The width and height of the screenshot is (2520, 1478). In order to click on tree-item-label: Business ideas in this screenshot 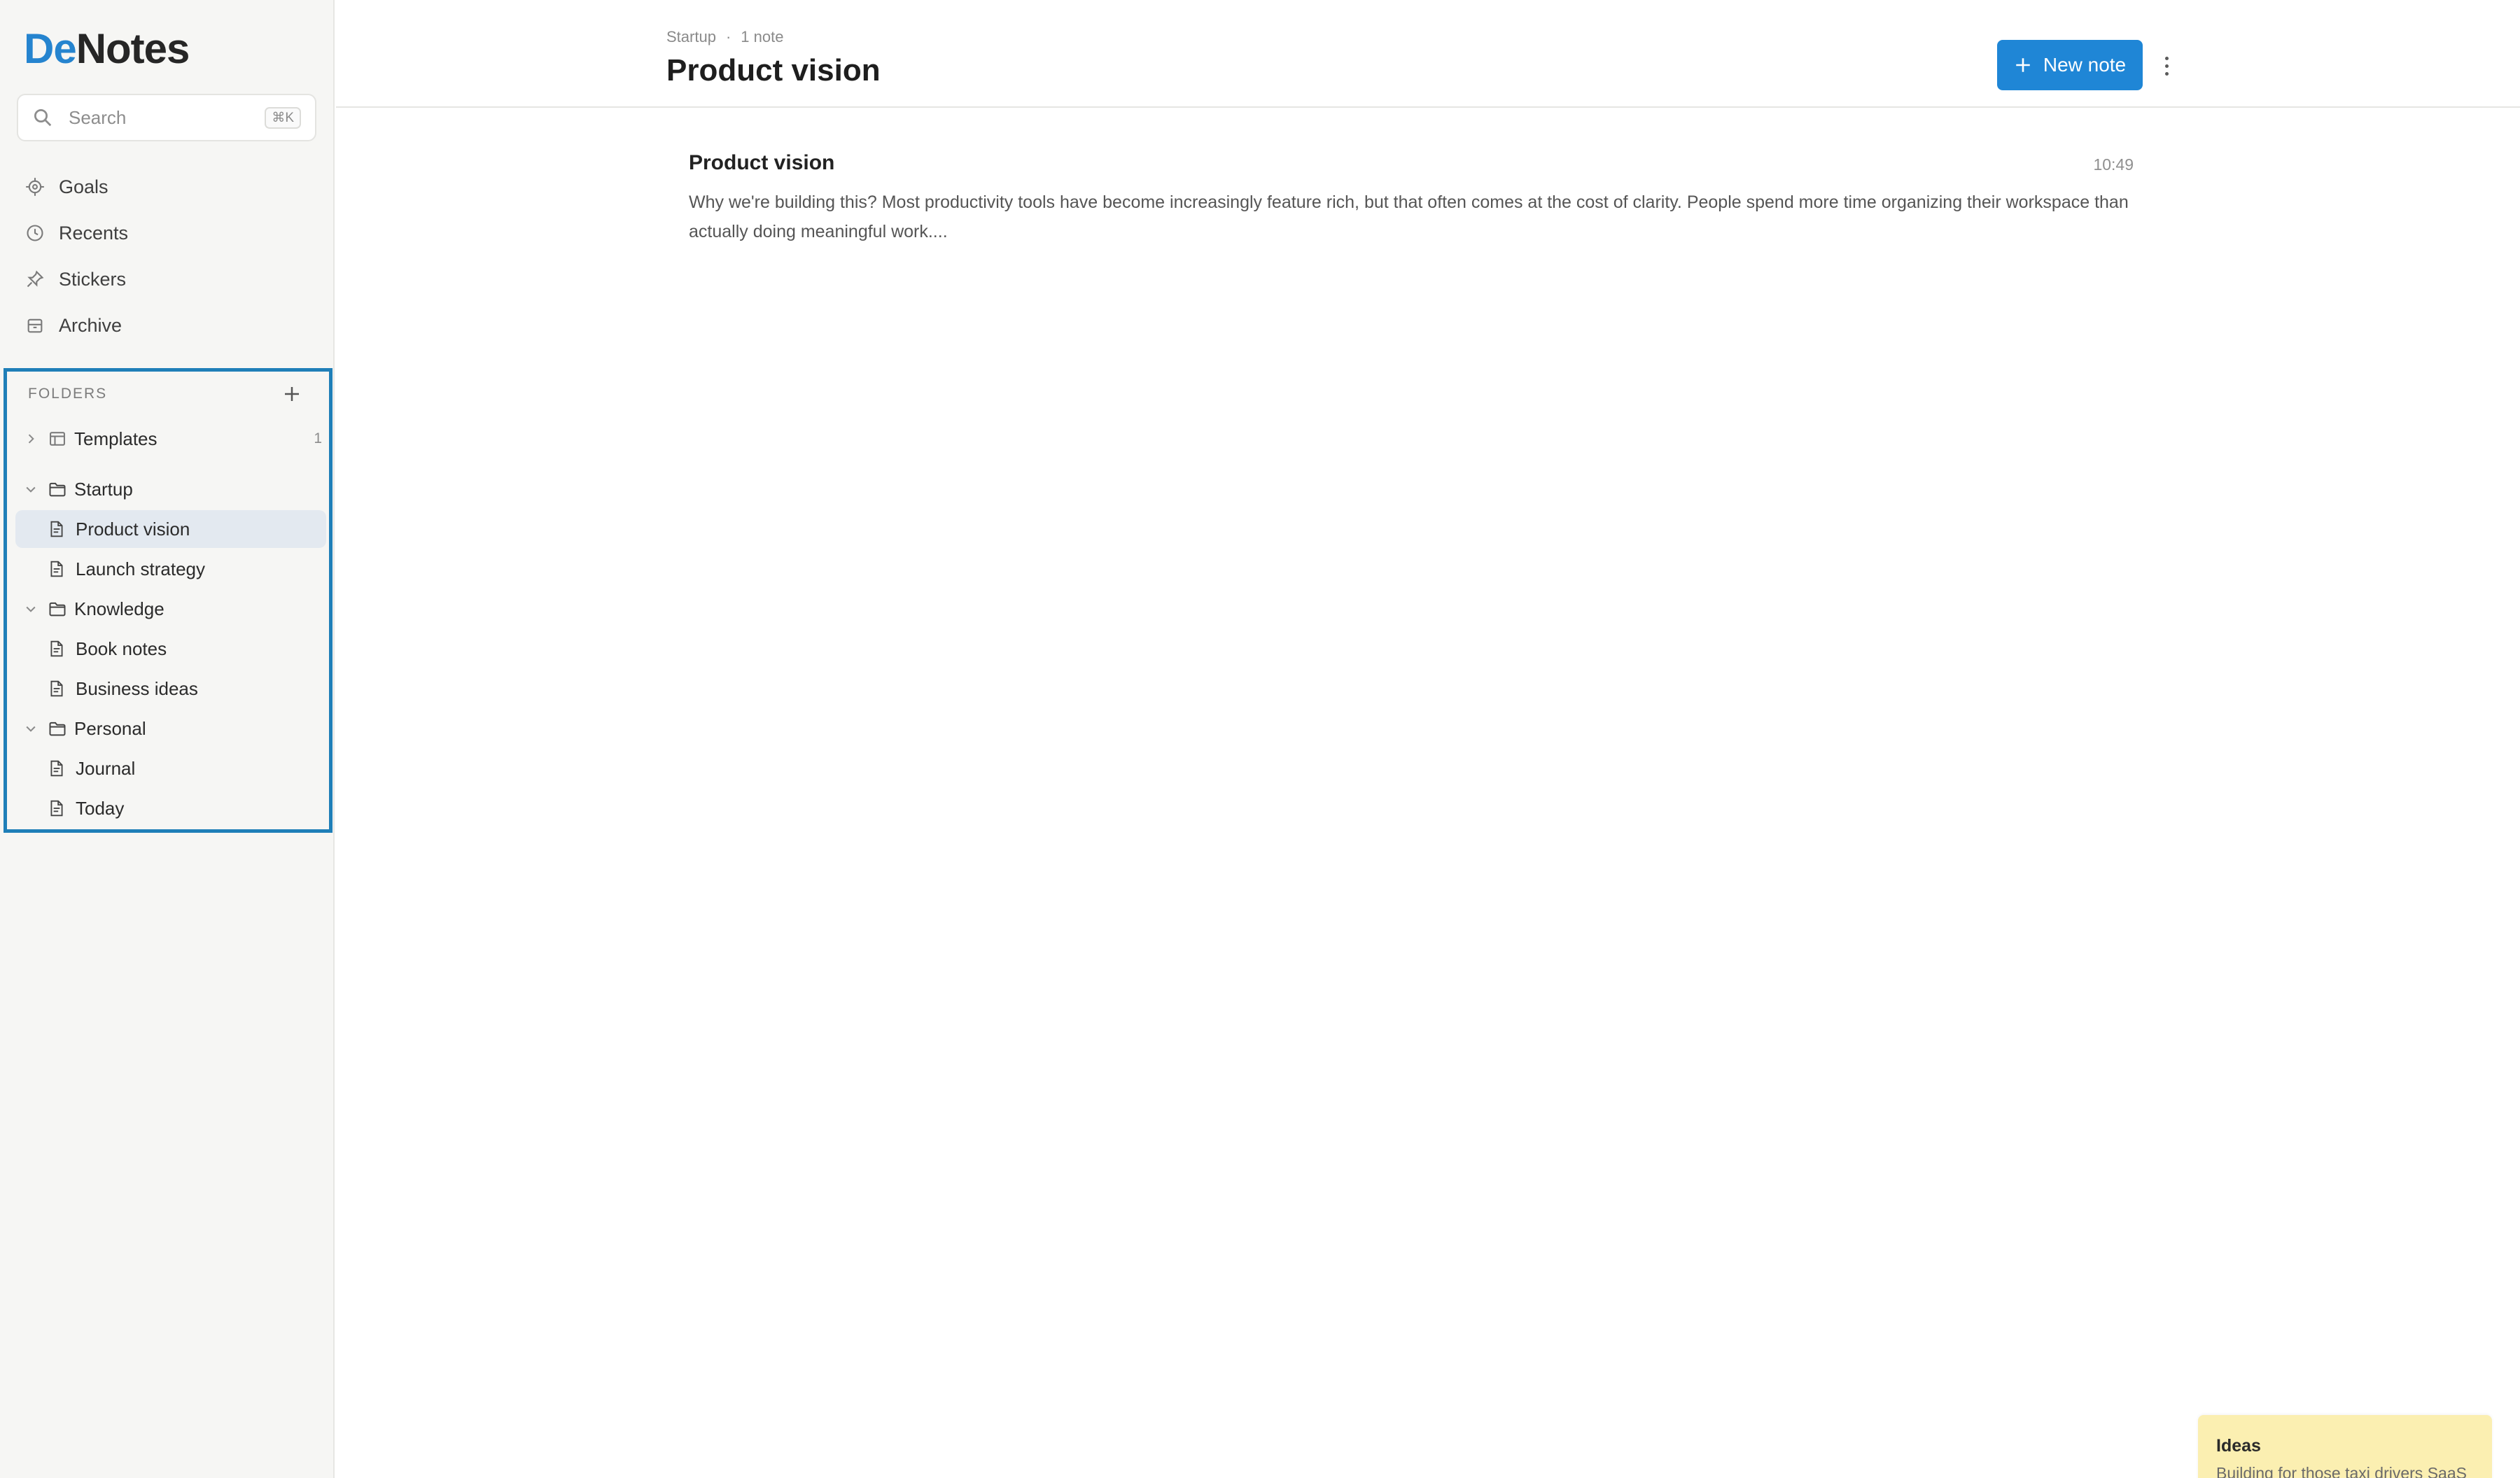, I will do `click(137, 688)`.